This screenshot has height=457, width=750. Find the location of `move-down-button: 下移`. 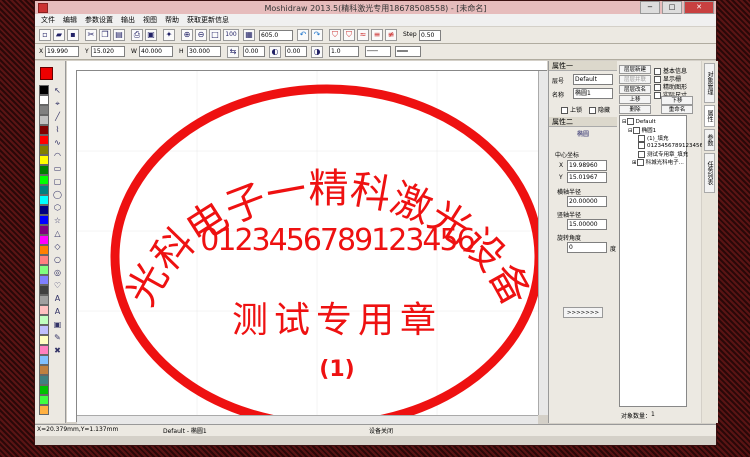

move-down-button: 下移 is located at coordinates (677, 100).